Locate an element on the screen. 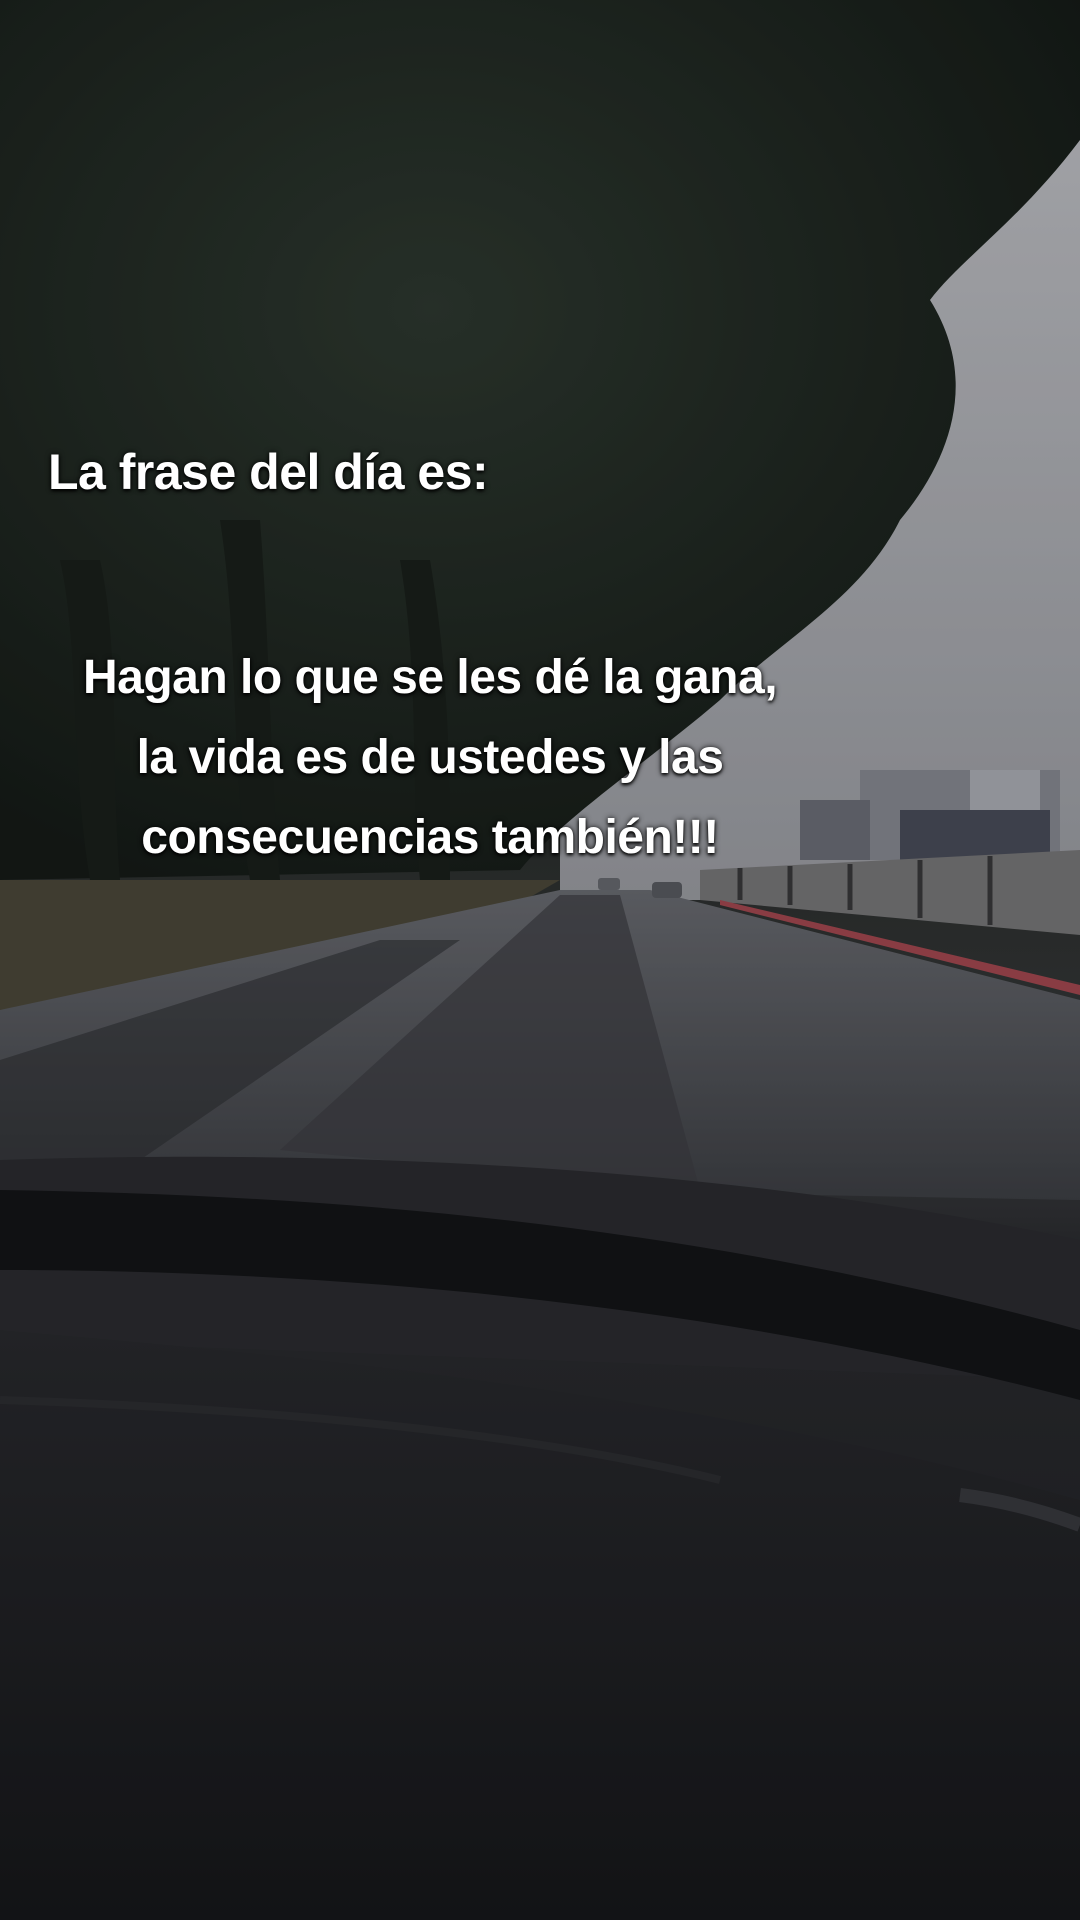  quote-line: consecuencias también!!! is located at coordinates (430, 837).